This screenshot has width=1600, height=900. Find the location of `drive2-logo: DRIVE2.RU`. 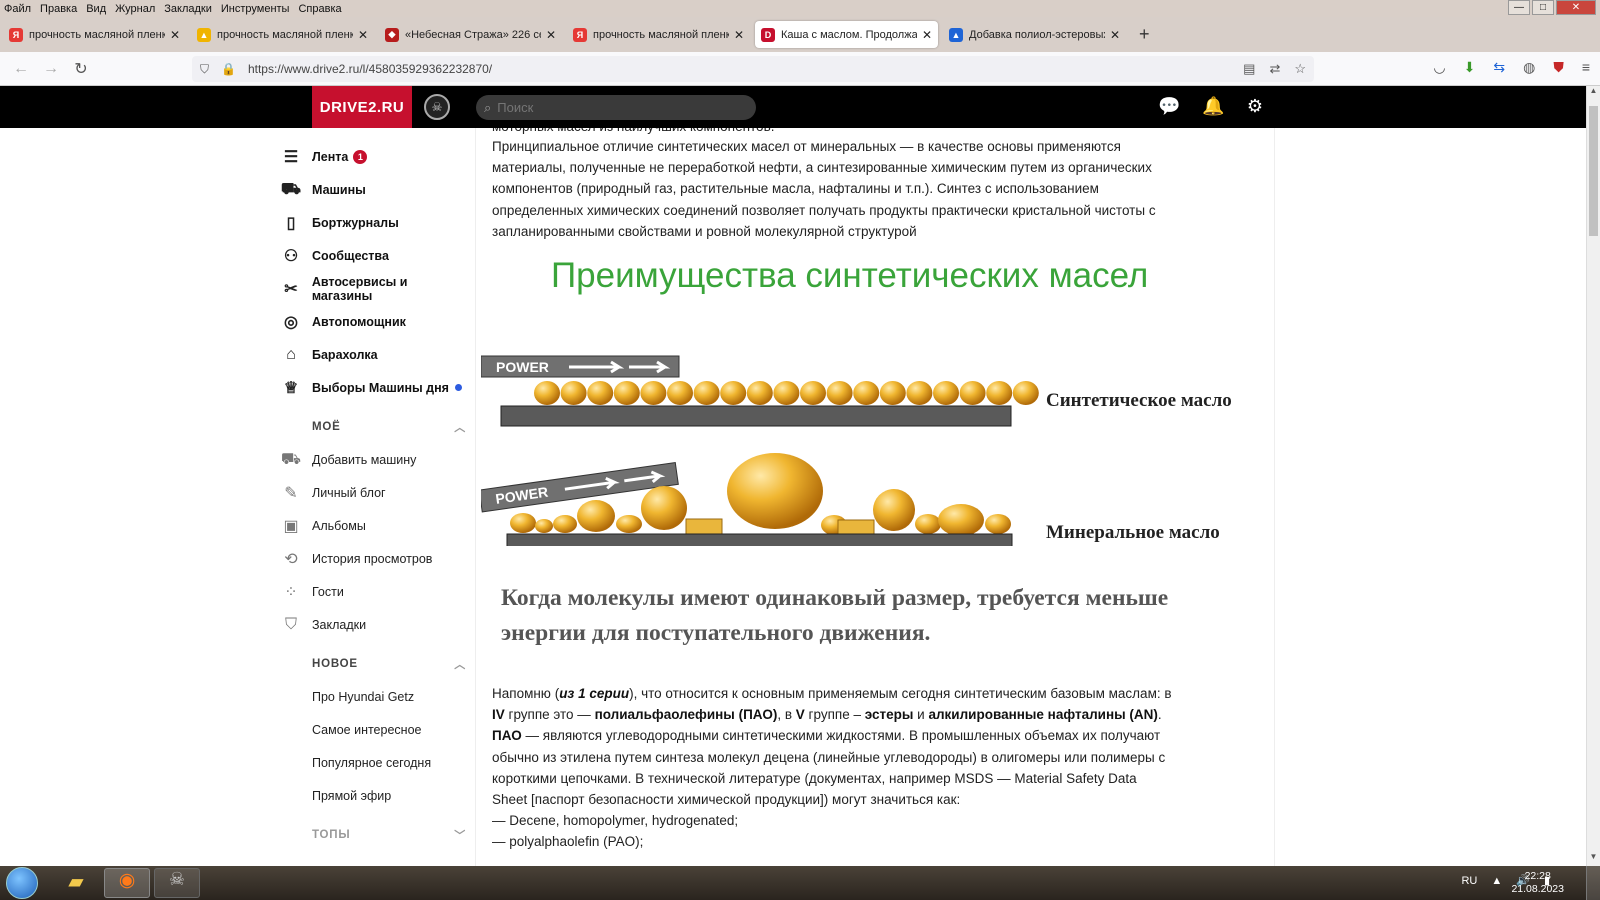

drive2-logo: DRIVE2.RU is located at coordinates (362, 107).